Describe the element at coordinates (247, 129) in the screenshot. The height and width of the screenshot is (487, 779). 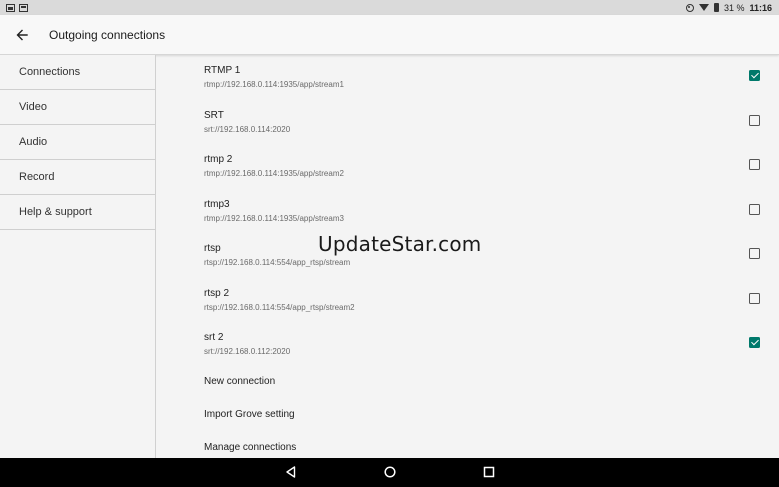
I see `connection-url: srt://192.168.0.114:2020` at that location.